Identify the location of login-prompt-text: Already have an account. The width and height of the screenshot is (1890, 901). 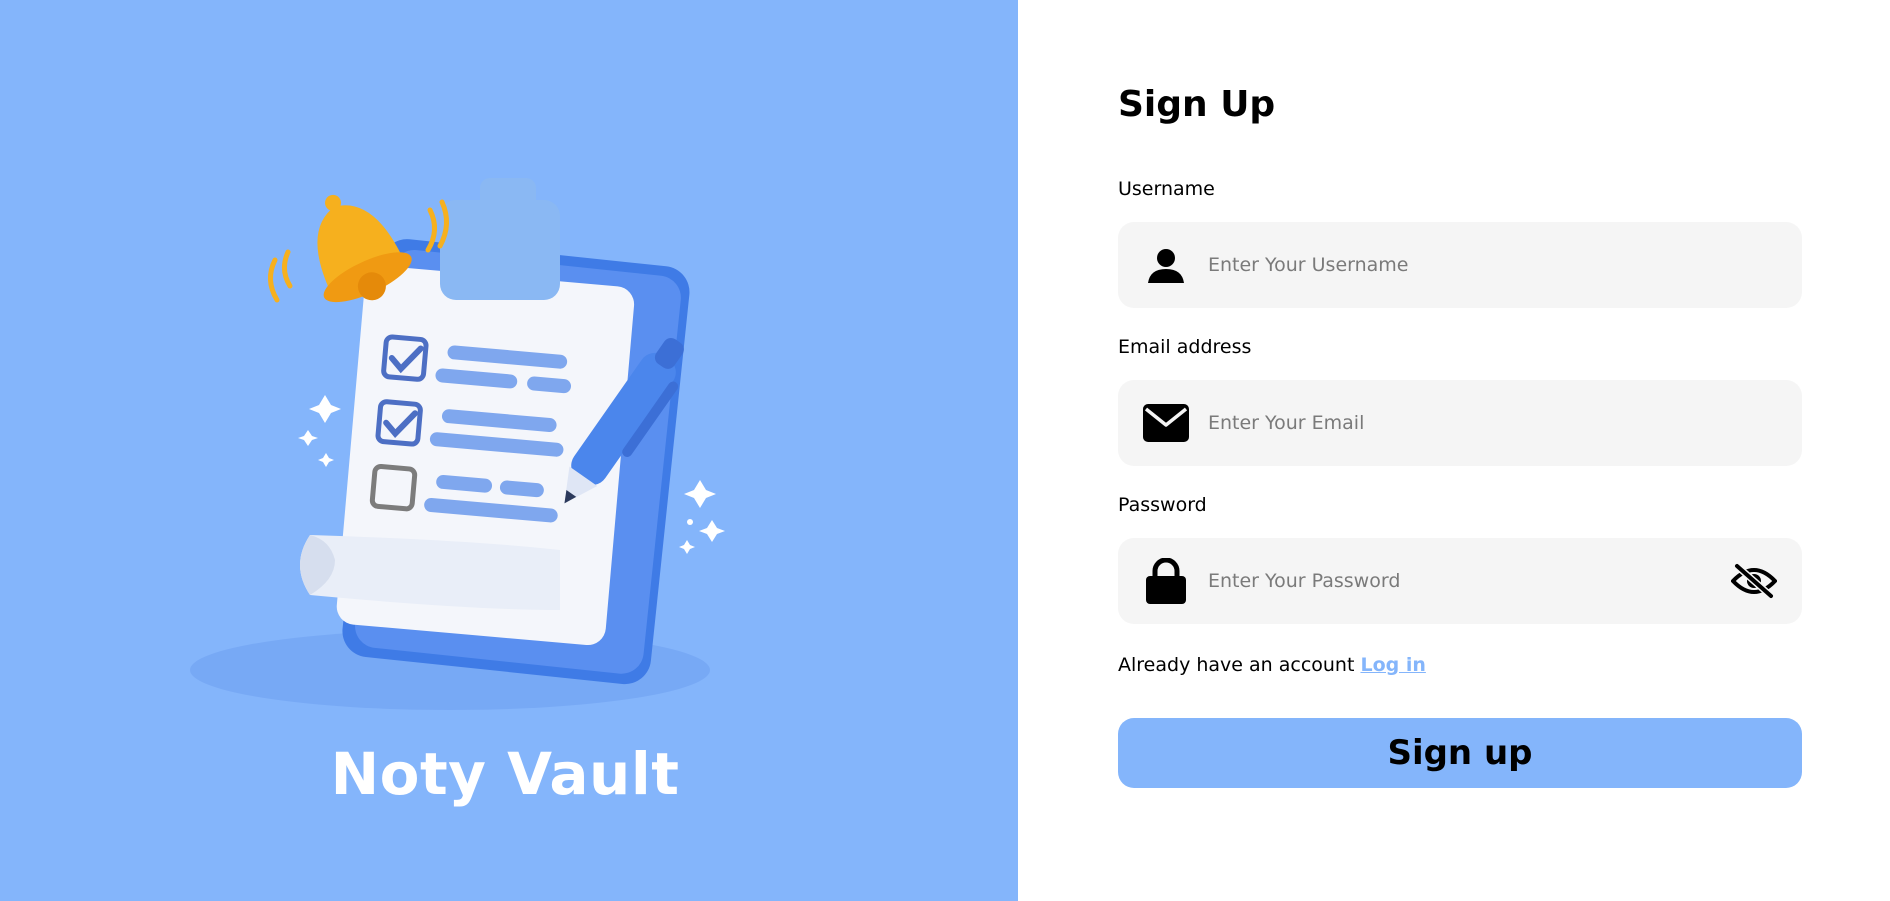
(1239, 665).